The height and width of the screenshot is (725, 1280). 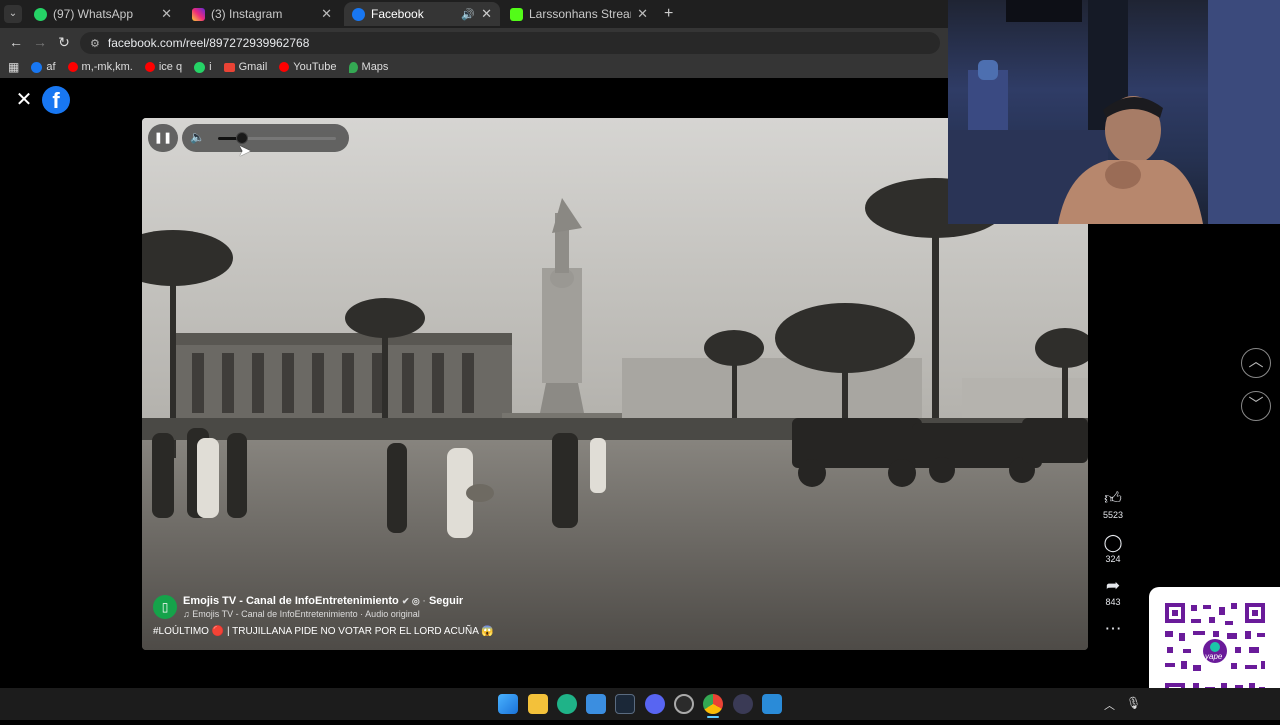 I want to click on webcam-overlay, so click(x=1114, y=112).